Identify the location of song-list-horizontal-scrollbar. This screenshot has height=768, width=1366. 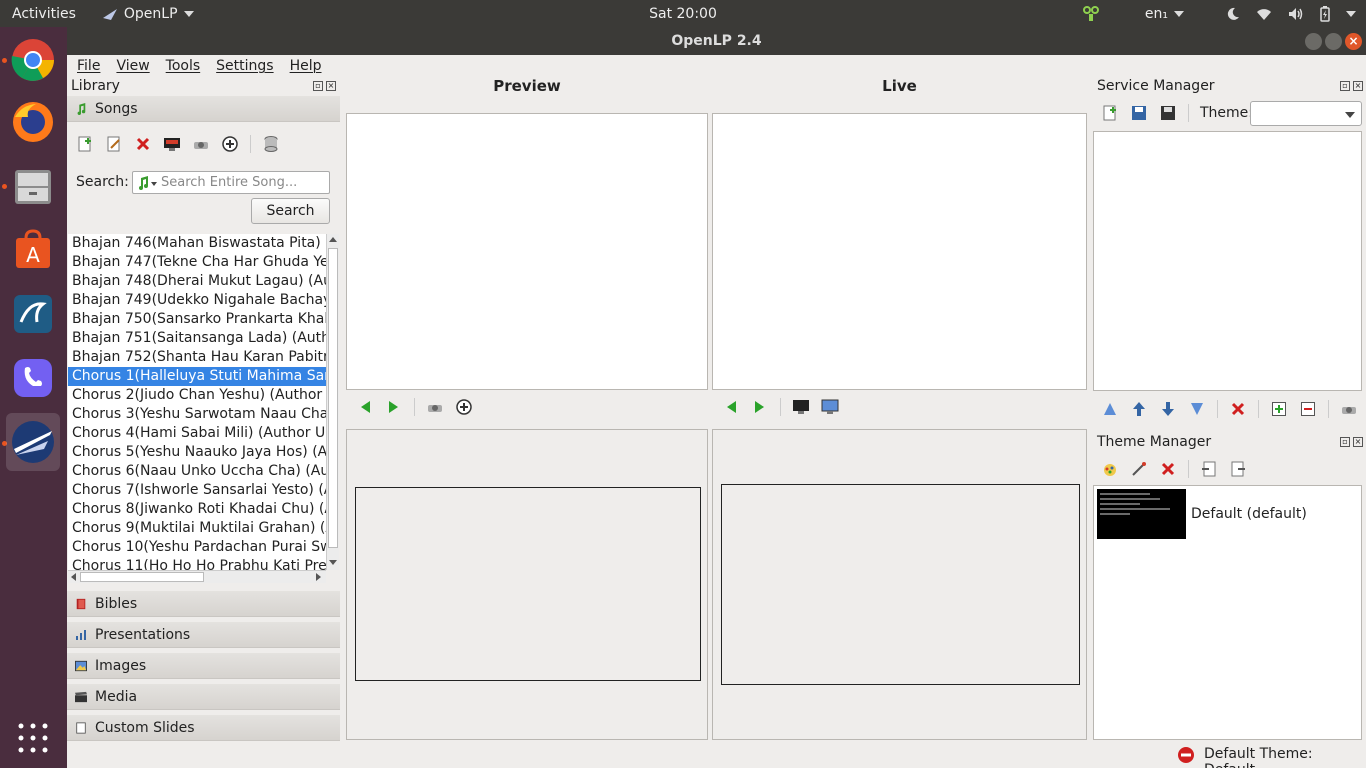
(197, 576).